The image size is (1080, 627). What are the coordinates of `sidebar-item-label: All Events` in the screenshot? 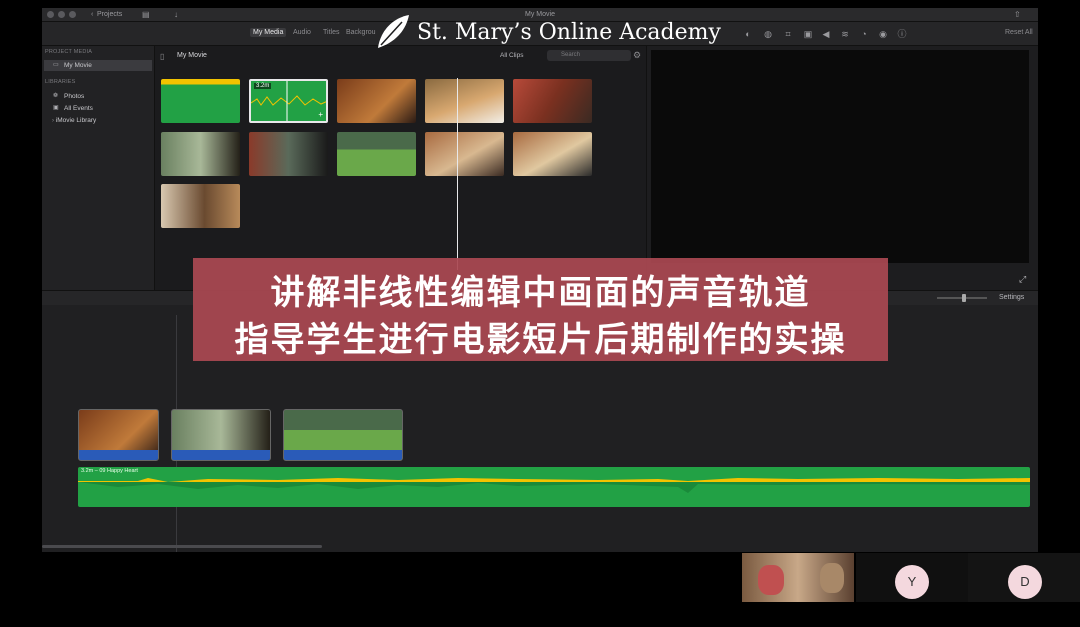 It's located at (78, 108).